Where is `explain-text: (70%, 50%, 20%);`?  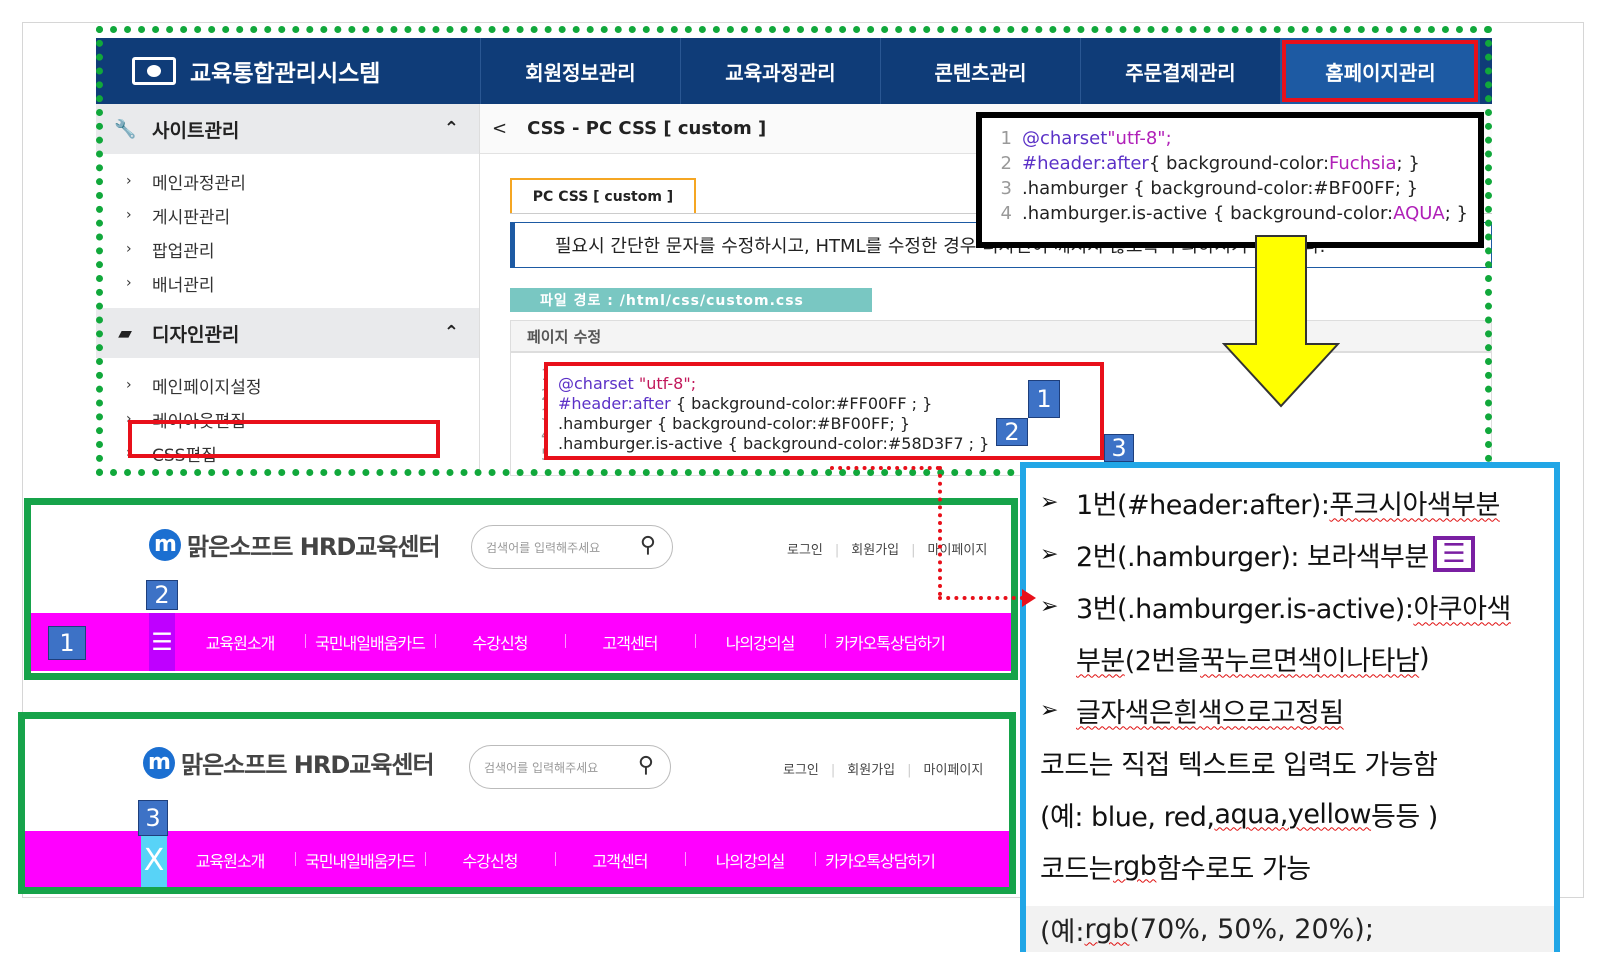
explain-text: (70%, 50%, 20%); is located at coordinates (1251, 929).